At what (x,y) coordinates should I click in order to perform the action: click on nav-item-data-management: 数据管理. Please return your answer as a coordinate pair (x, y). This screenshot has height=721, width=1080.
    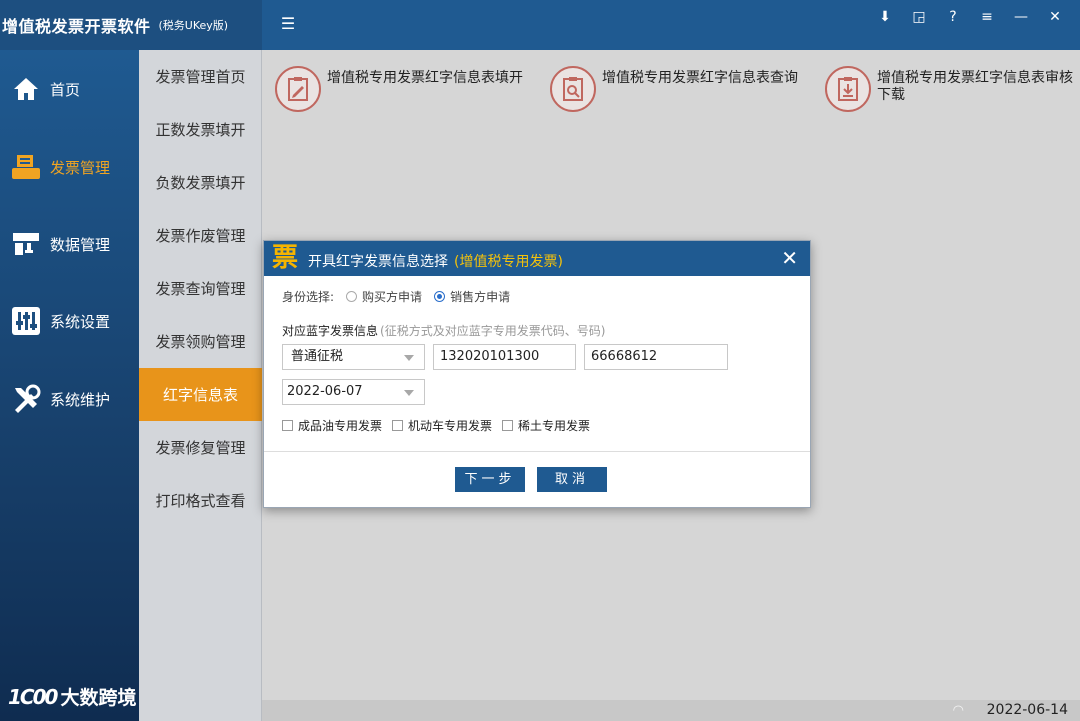
    Looking at the image, I should click on (69, 244).